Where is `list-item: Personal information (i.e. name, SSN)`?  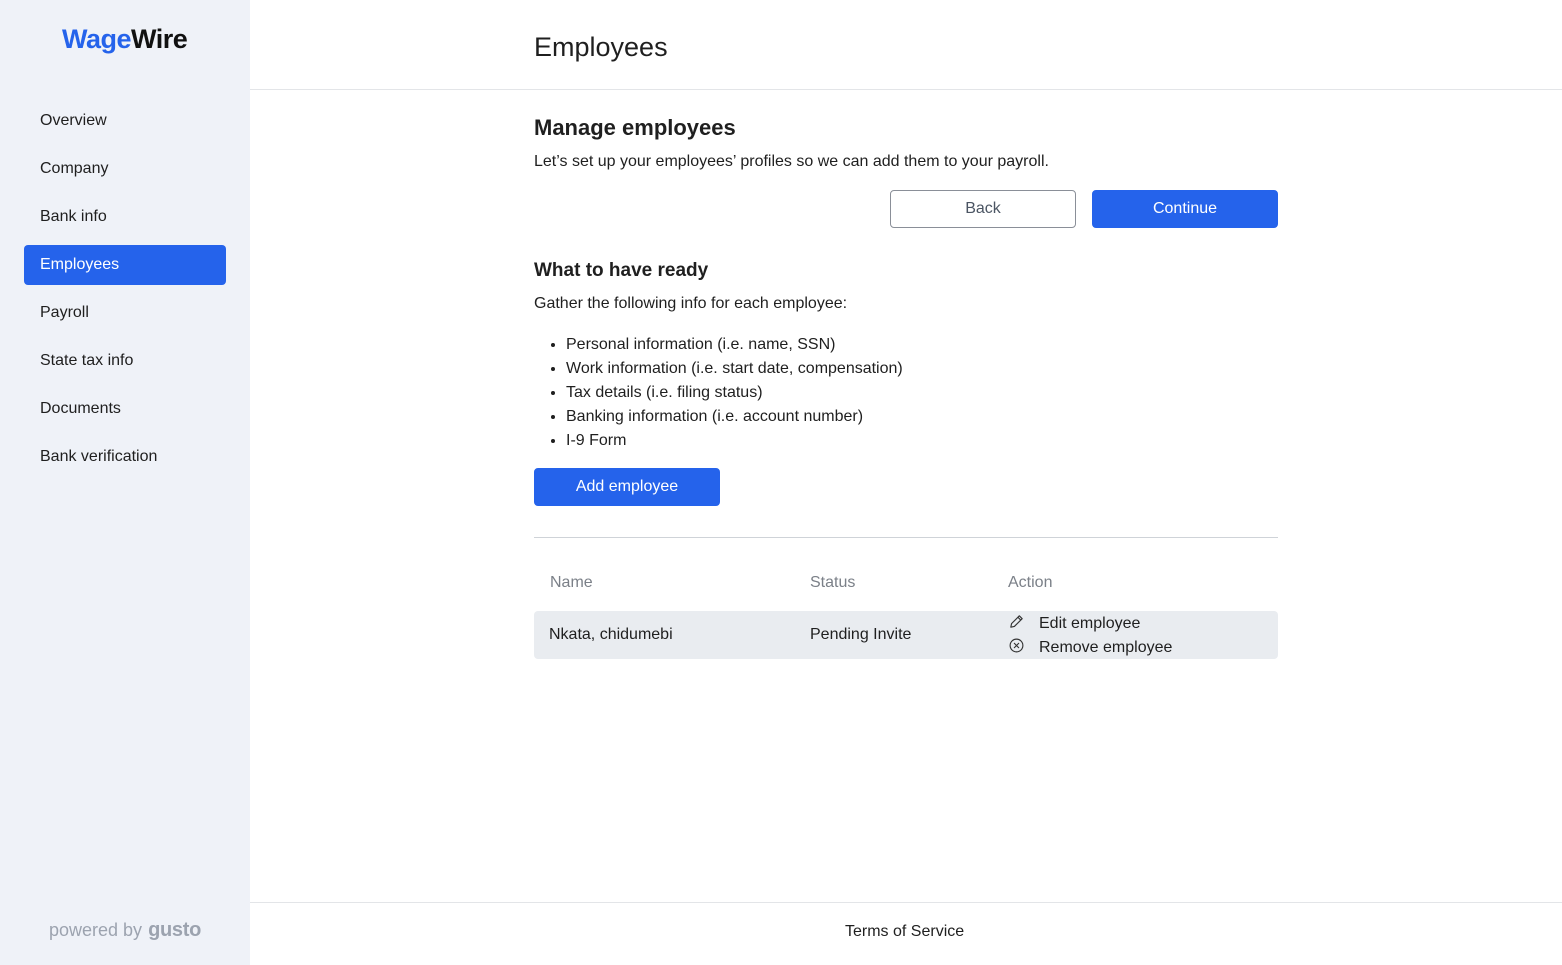
list-item: Personal information (i.e. name, SSN) is located at coordinates (734, 345).